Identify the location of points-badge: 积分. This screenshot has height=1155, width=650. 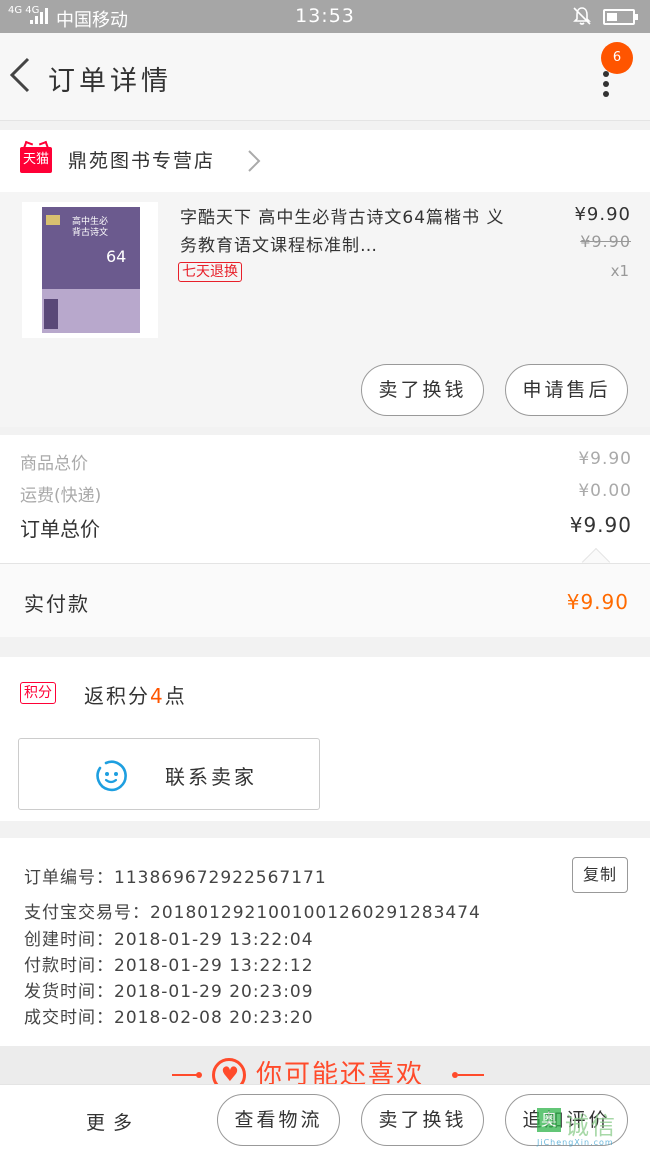
(38, 693).